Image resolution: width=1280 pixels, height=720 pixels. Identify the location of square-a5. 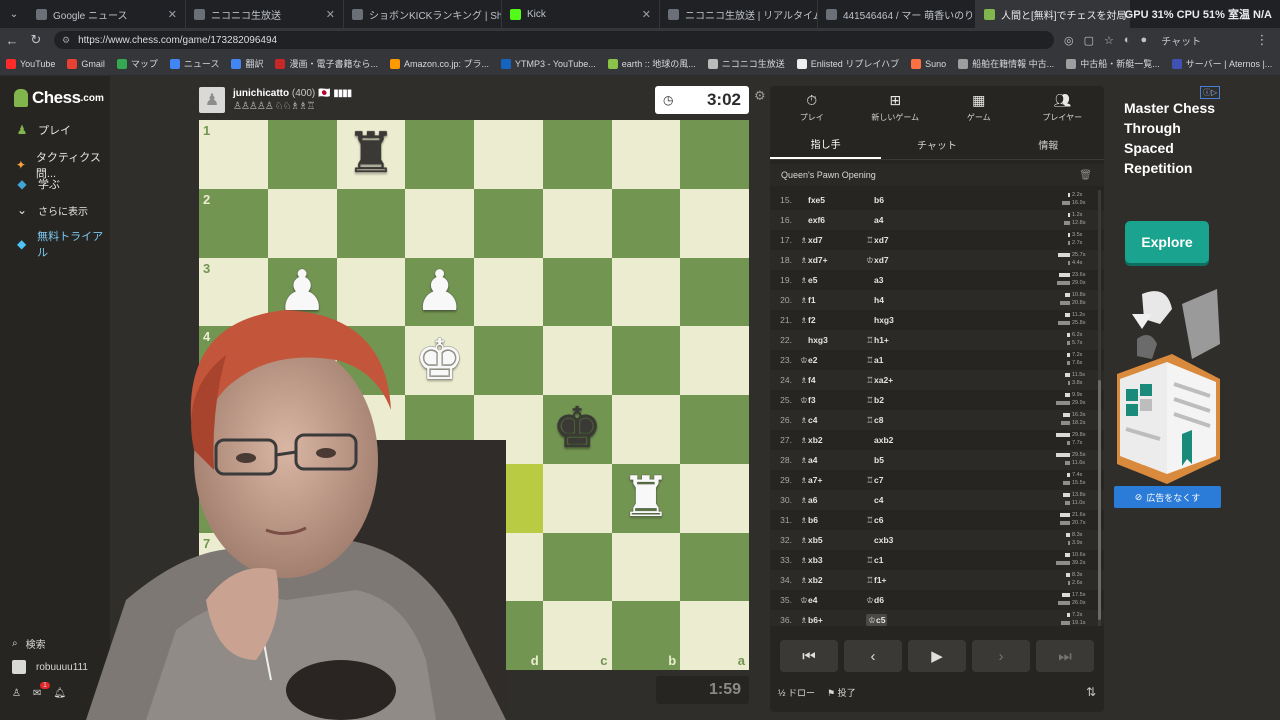
(714, 429).